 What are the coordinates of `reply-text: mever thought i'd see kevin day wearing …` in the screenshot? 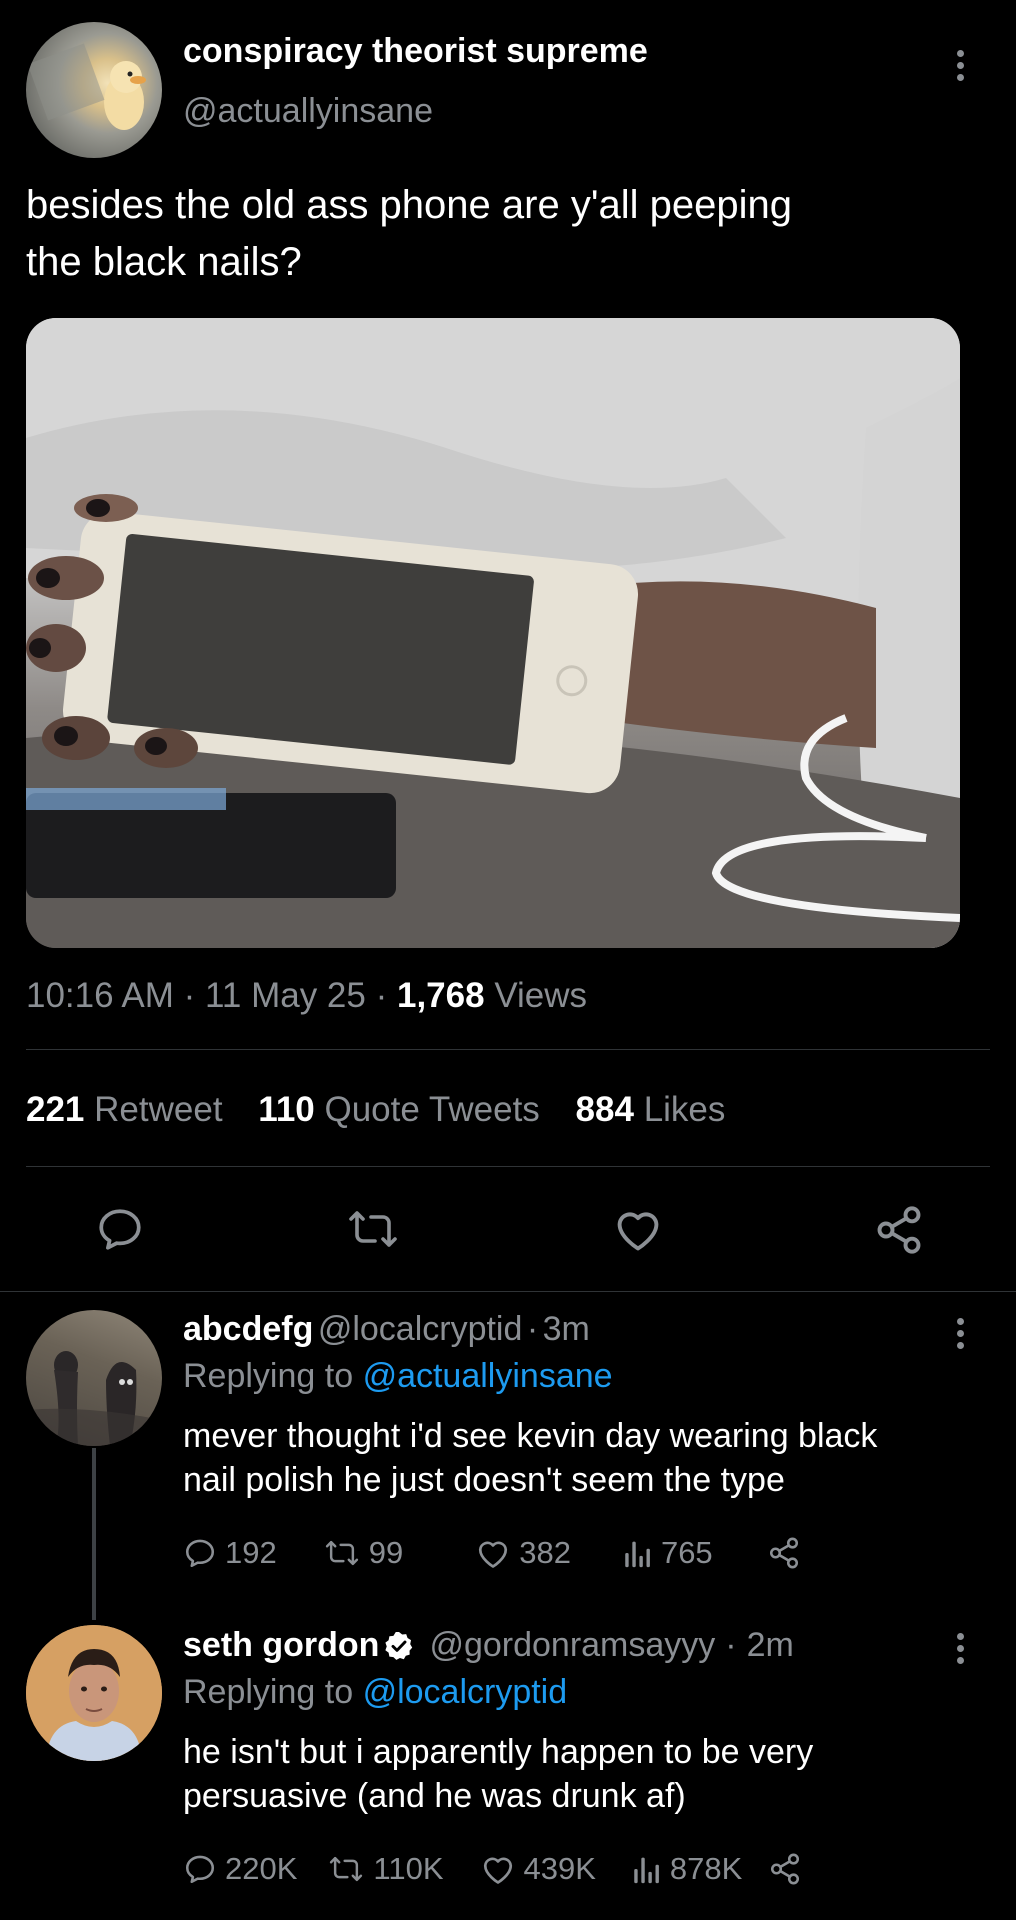 It's located at (530, 1458).